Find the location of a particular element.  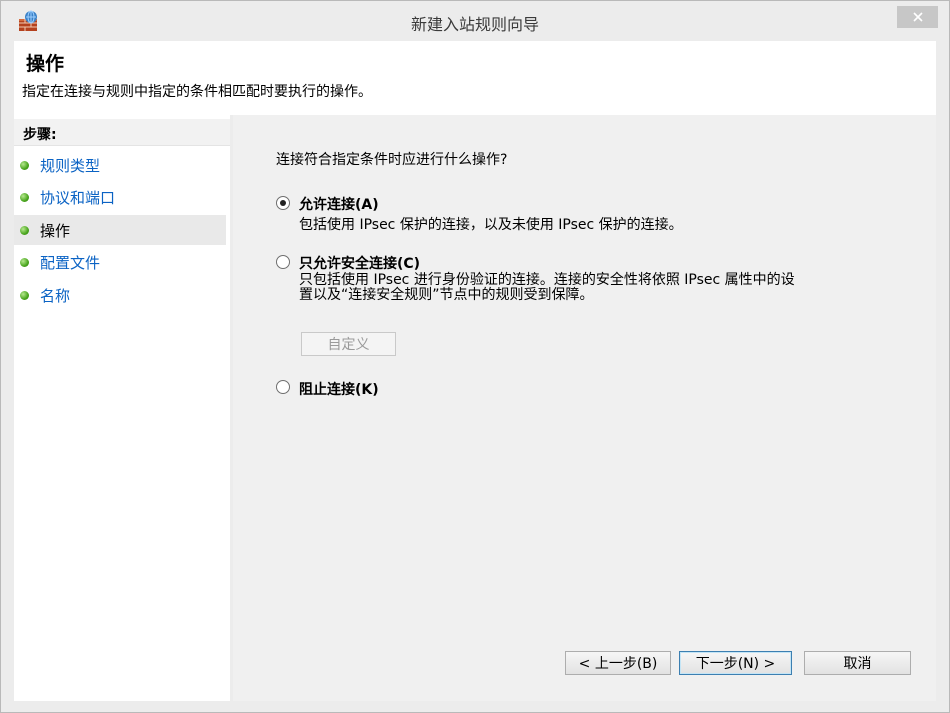

title-bar: 新建入站规则向导 is located at coordinates (475, 21).